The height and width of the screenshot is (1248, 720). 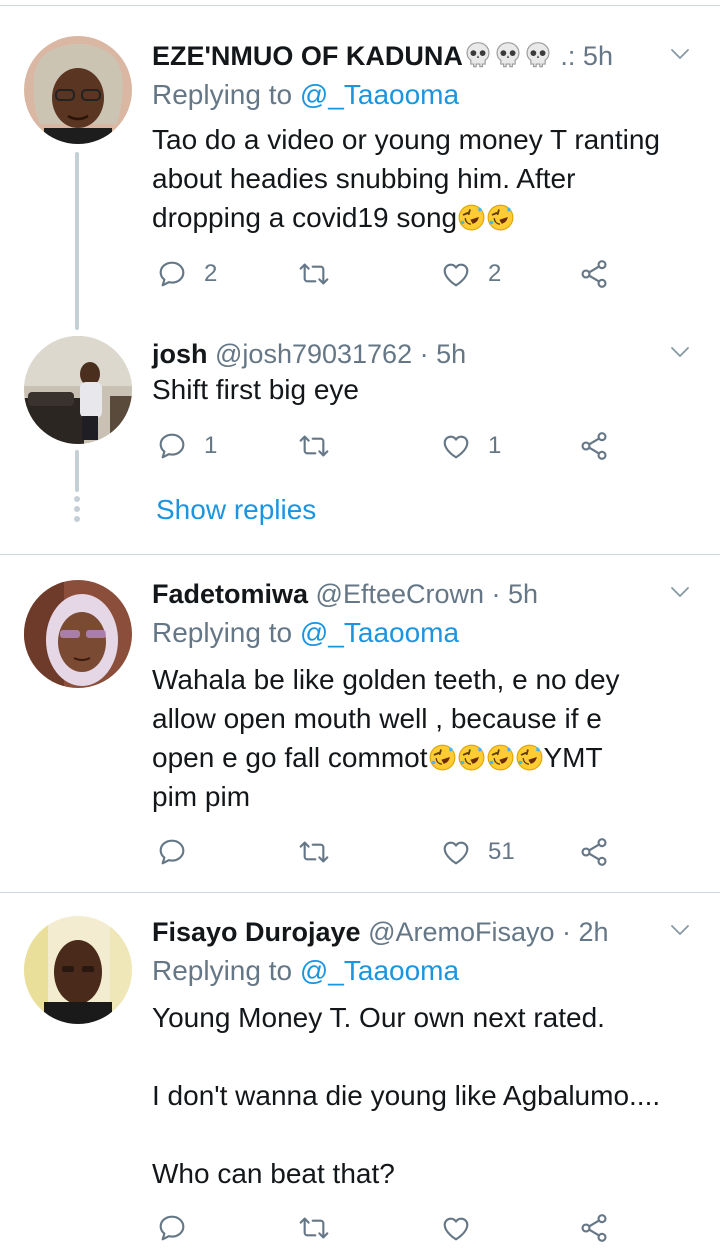 I want to click on reply-button: 2, so click(x=186, y=274).